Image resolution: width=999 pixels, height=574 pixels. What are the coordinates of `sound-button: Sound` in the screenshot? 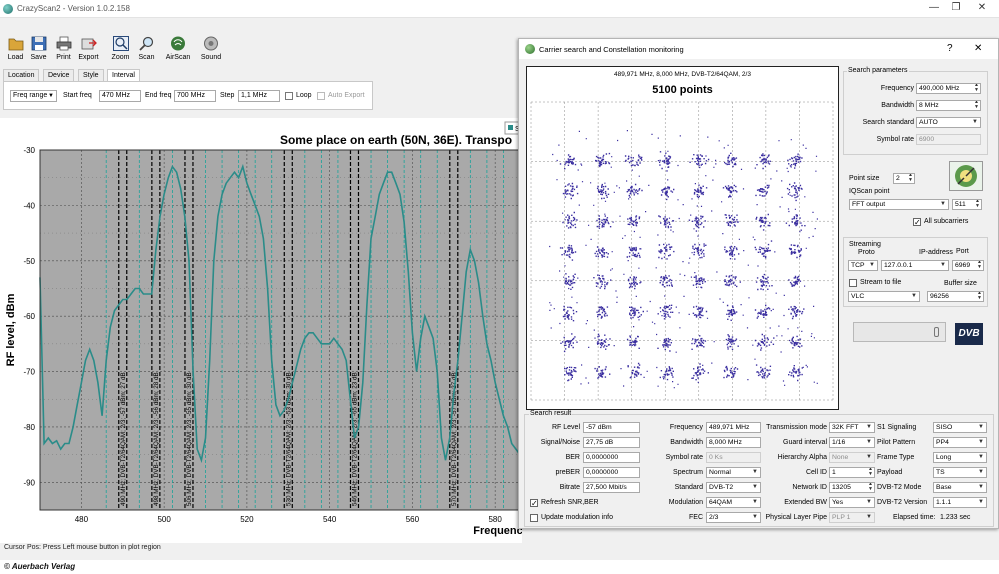 It's located at (211, 50).